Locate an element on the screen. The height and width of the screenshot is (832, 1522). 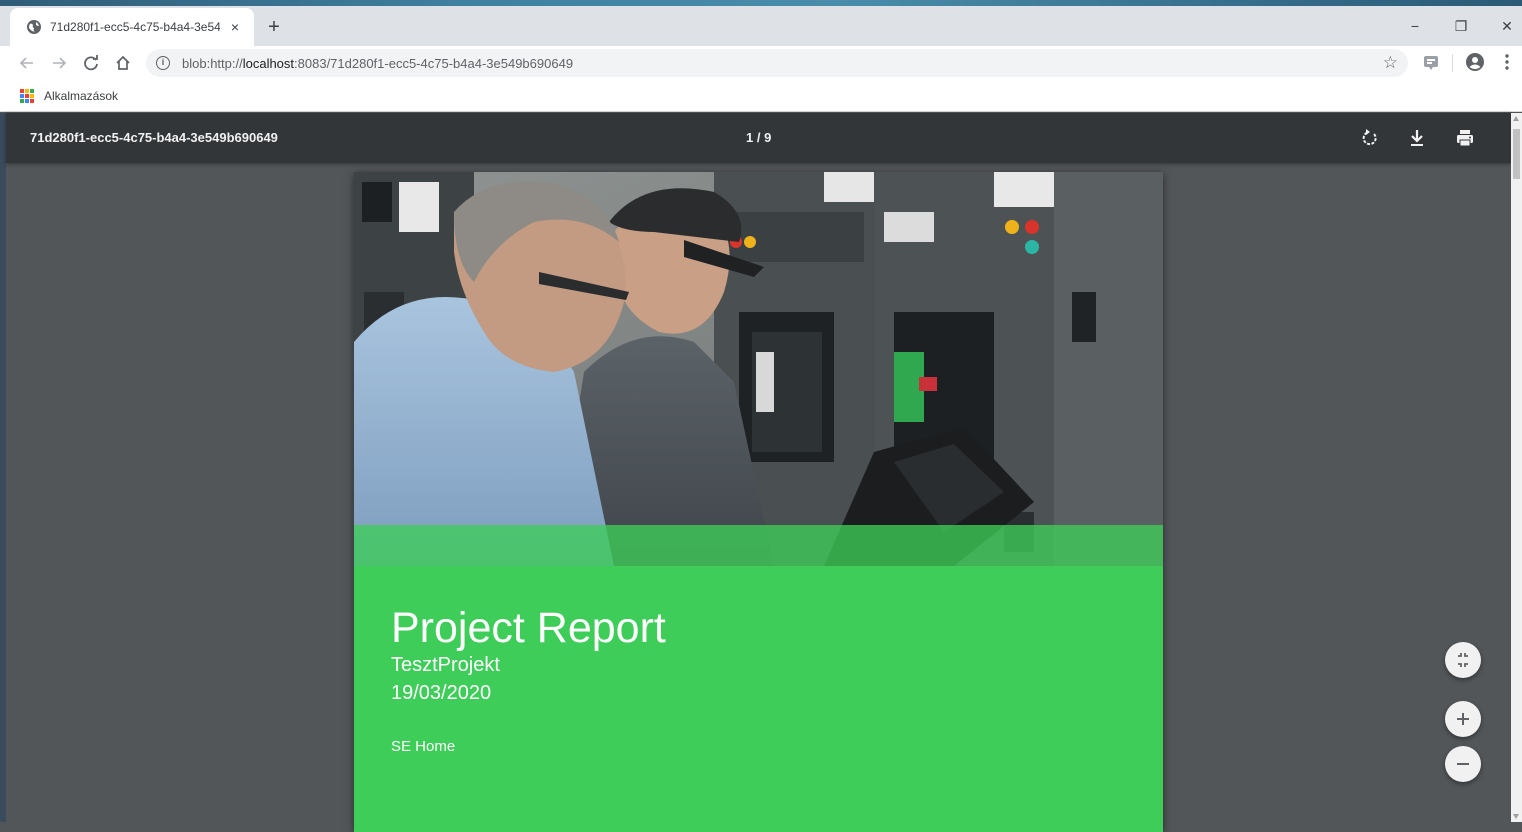
report-company: SE Home is located at coordinates (423, 746).